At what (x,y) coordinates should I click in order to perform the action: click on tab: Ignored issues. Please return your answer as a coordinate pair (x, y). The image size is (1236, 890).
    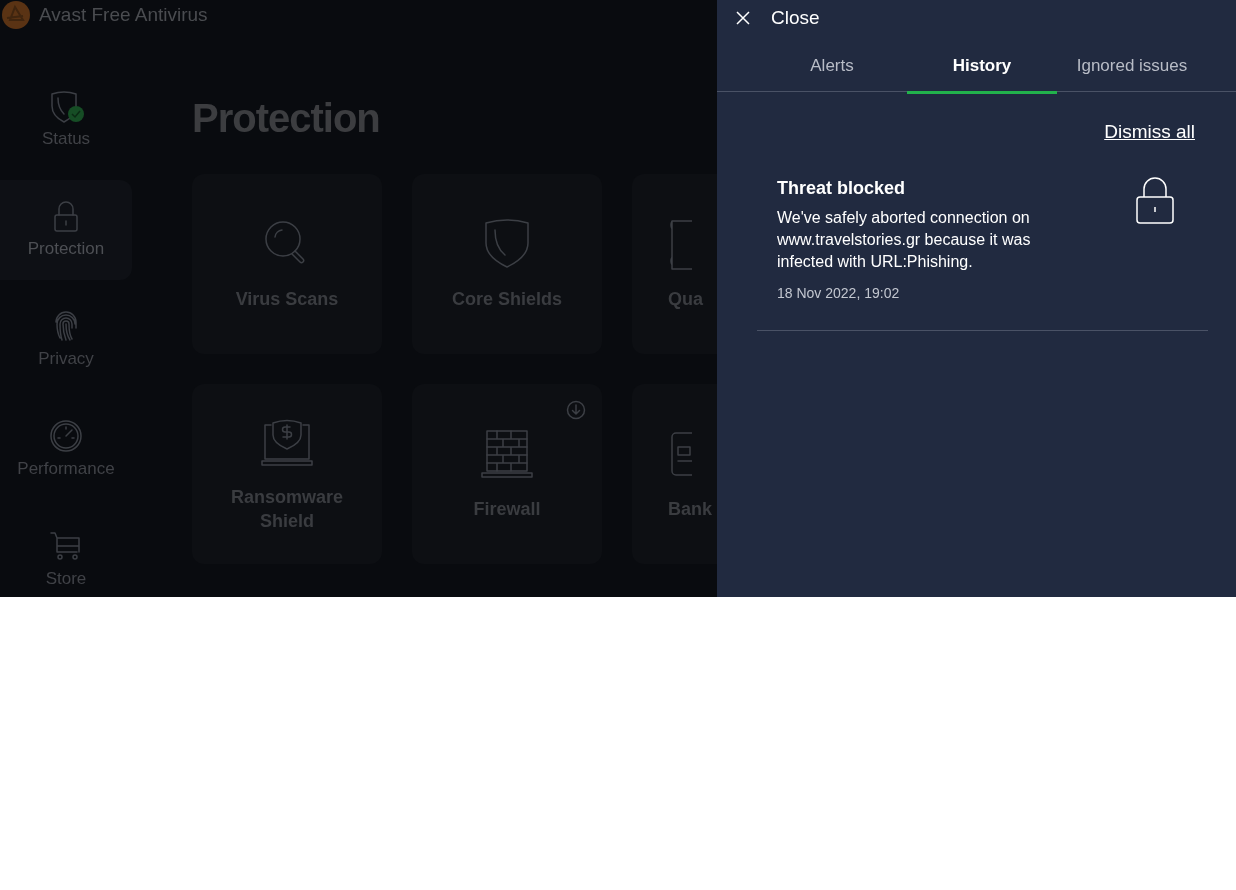
    Looking at the image, I should click on (1132, 65).